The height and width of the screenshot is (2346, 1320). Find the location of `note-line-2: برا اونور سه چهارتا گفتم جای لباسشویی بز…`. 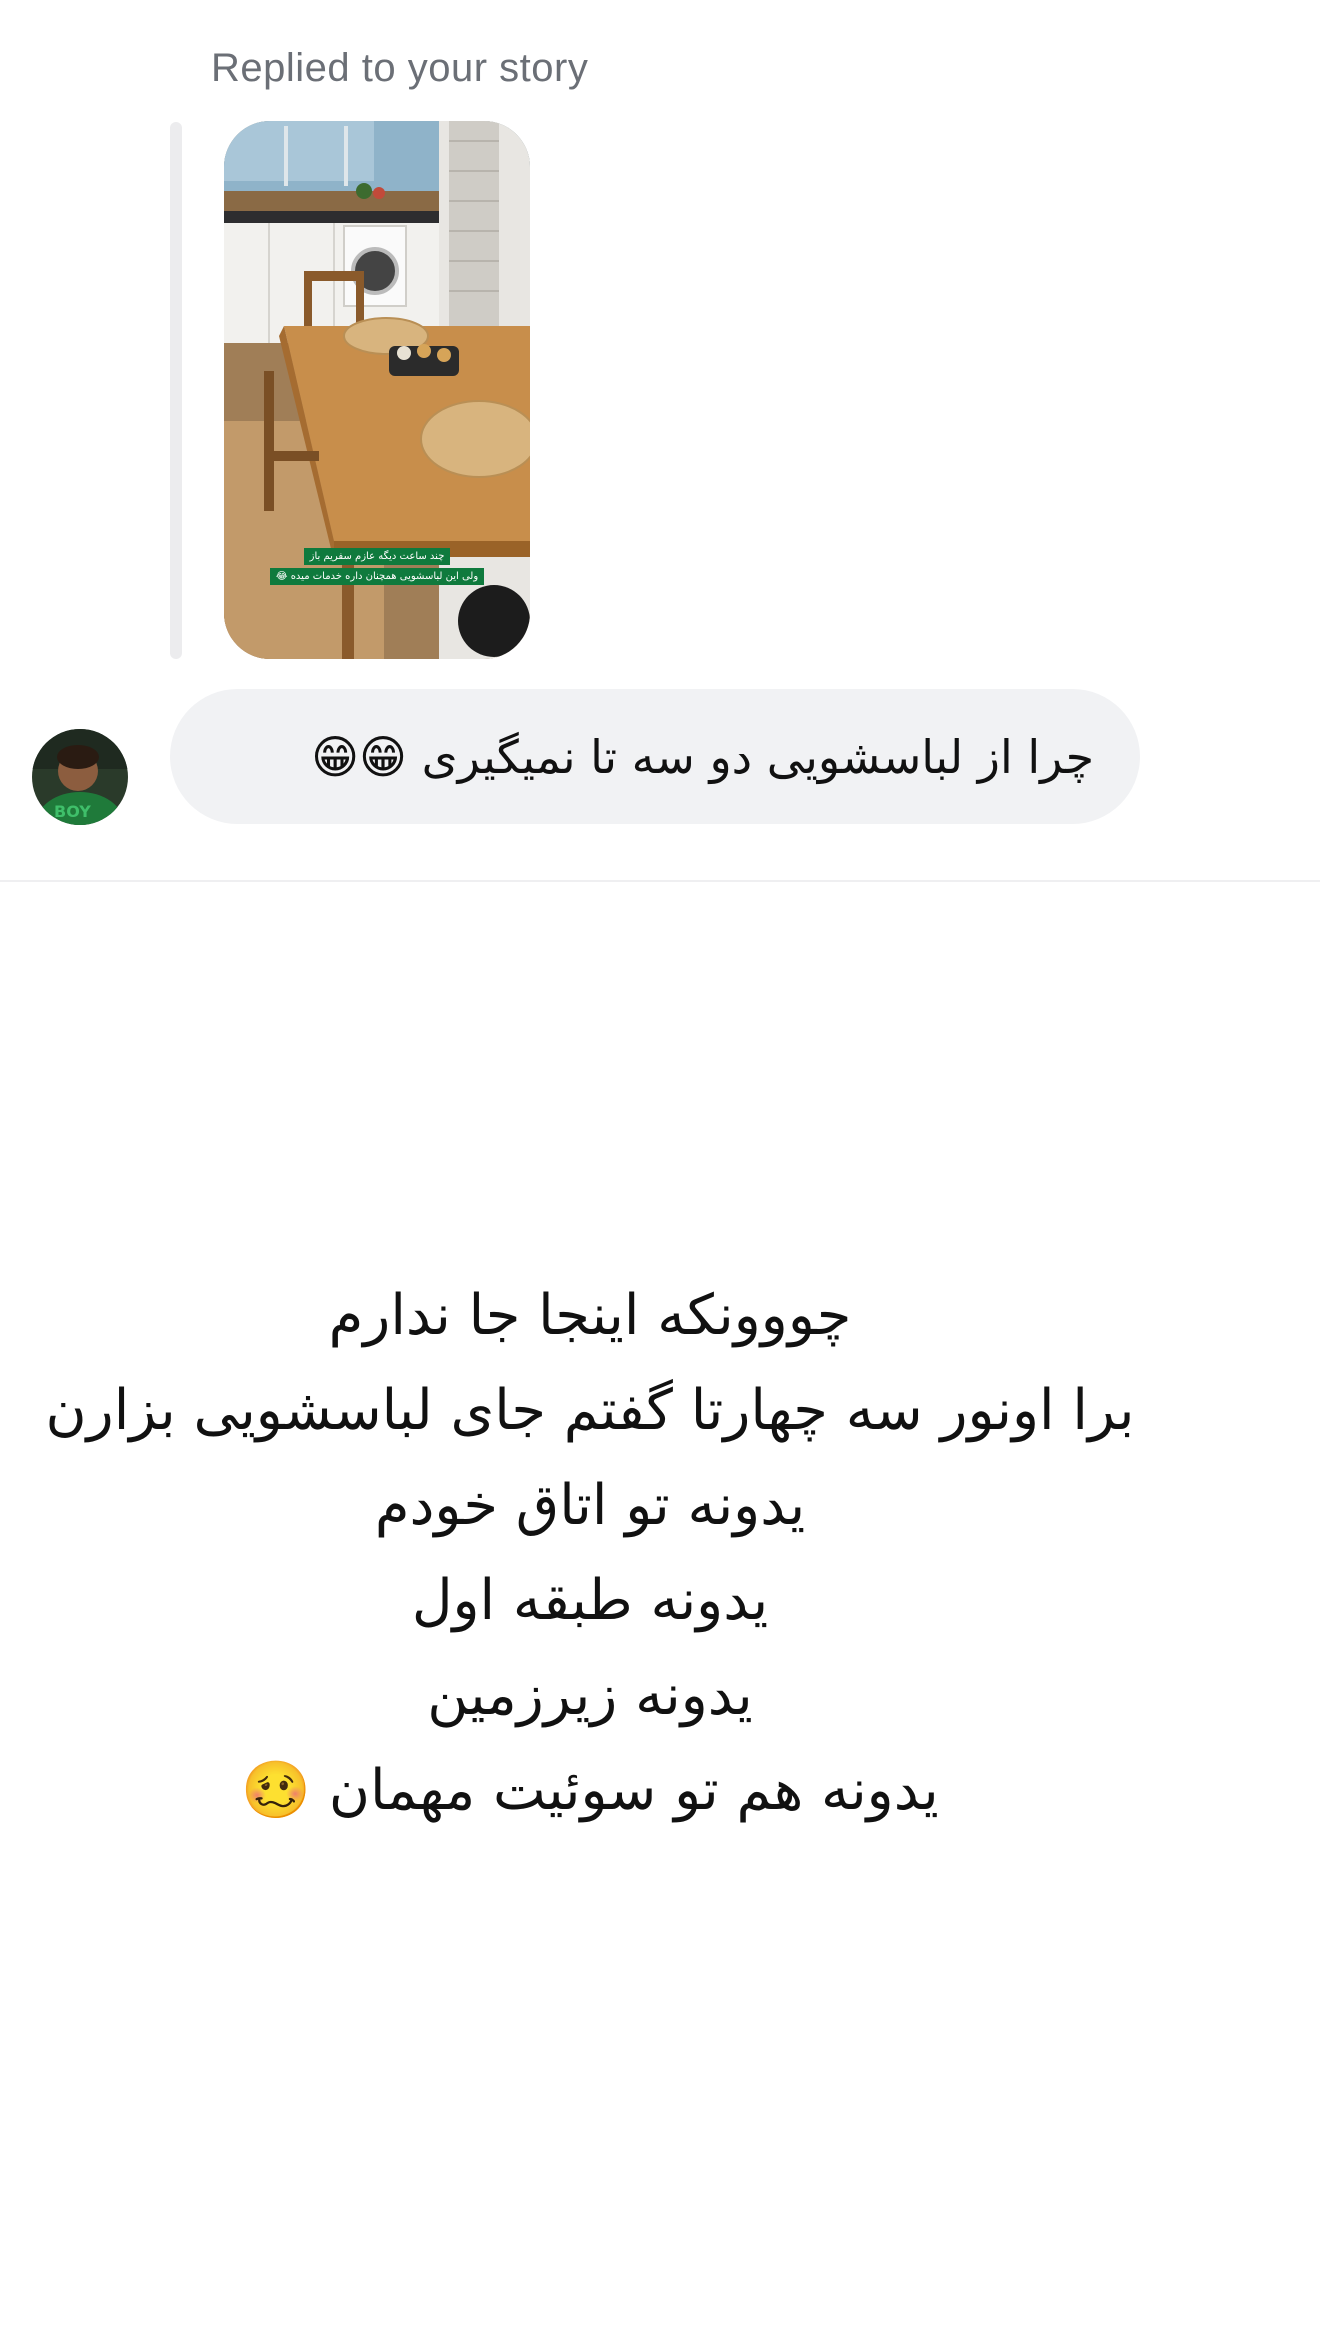

note-line-2: برا اونور سه چهارتا گفتم جای لباسشویی بز… is located at coordinates (590, 1410).